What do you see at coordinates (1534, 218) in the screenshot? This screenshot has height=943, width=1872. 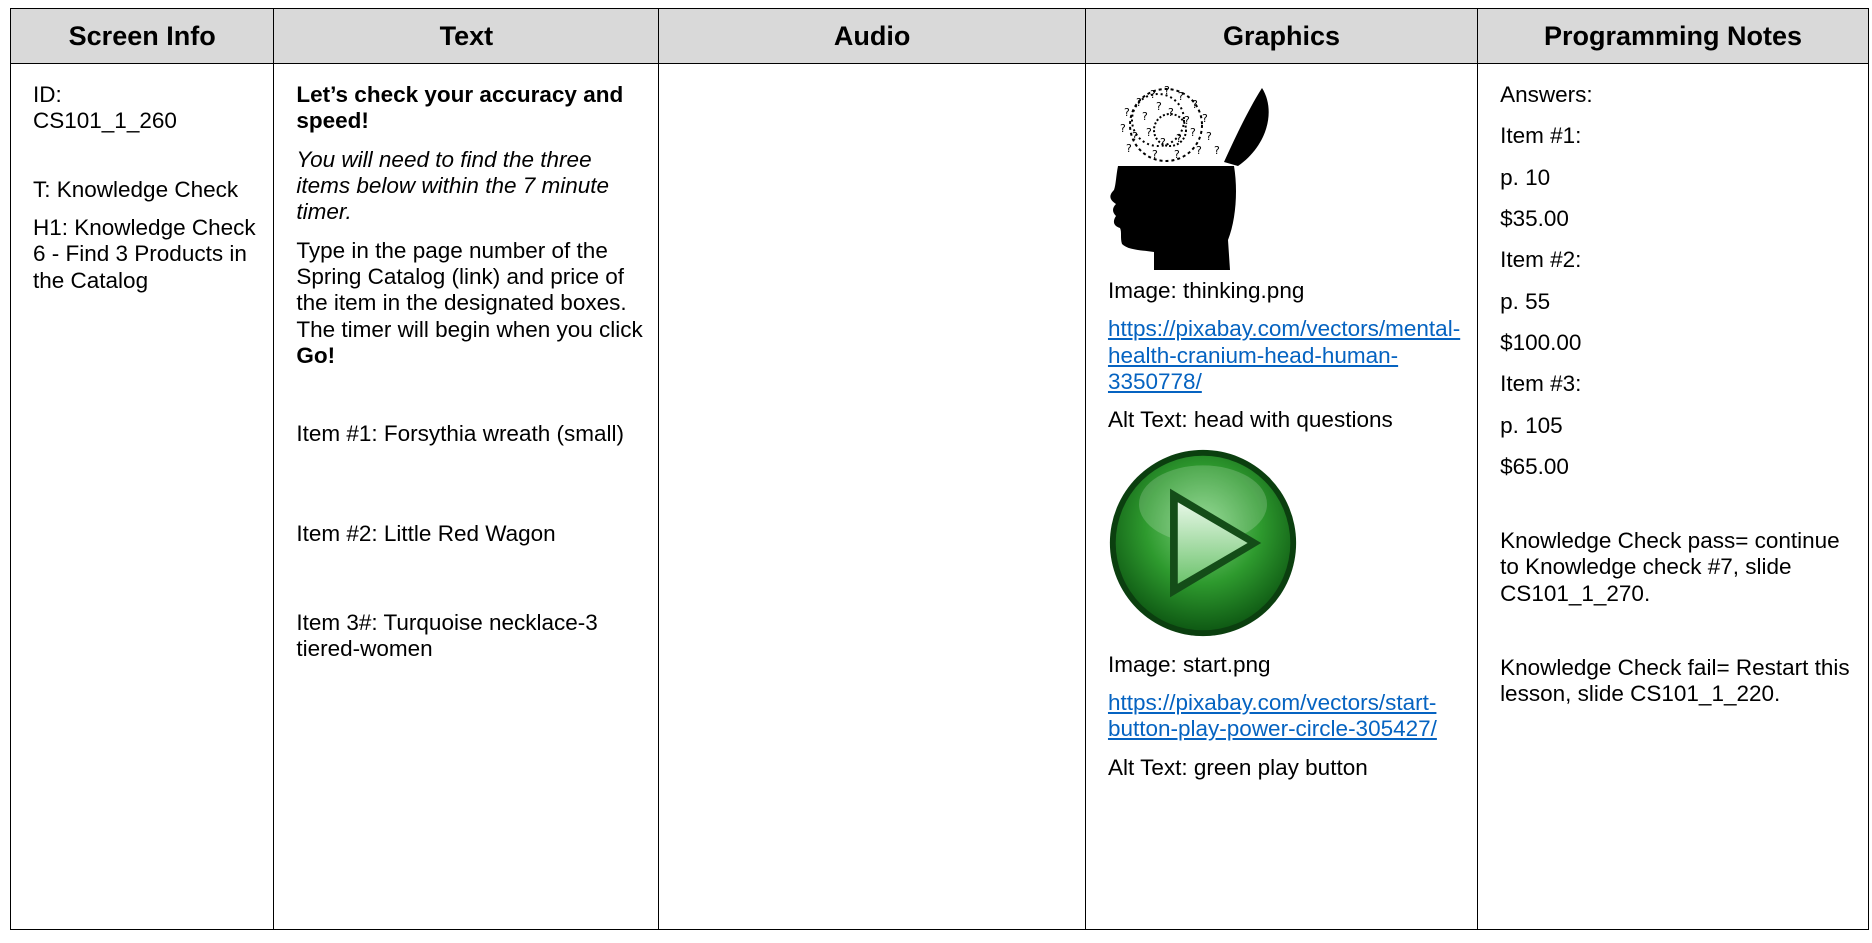 I see `answer-item-1-price: $35.00` at bounding box center [1534, 218].